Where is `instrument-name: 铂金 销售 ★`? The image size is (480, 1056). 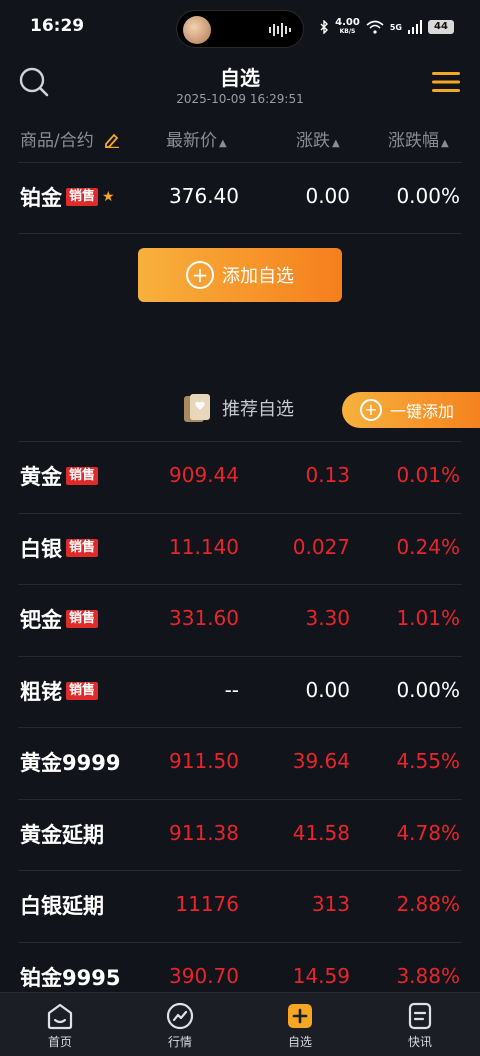
instrument-name: 铂金 销售 ★ is located at coordinates (67, 198).